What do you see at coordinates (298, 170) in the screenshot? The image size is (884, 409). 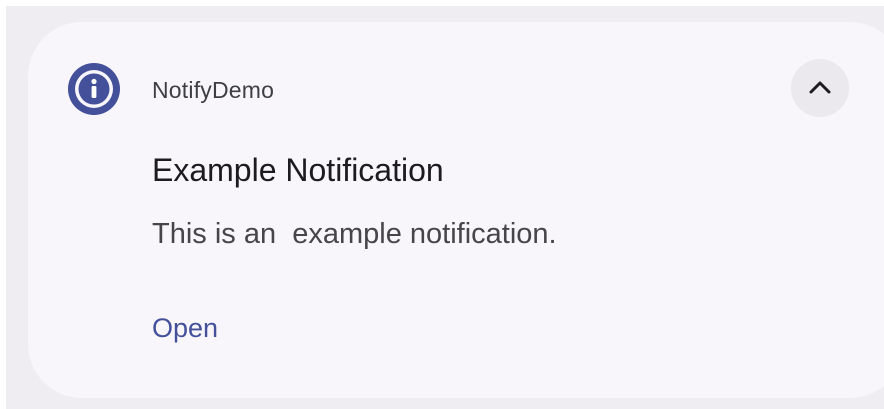 I see `notification-title: Example Notification` at bounding box center [298, 170].